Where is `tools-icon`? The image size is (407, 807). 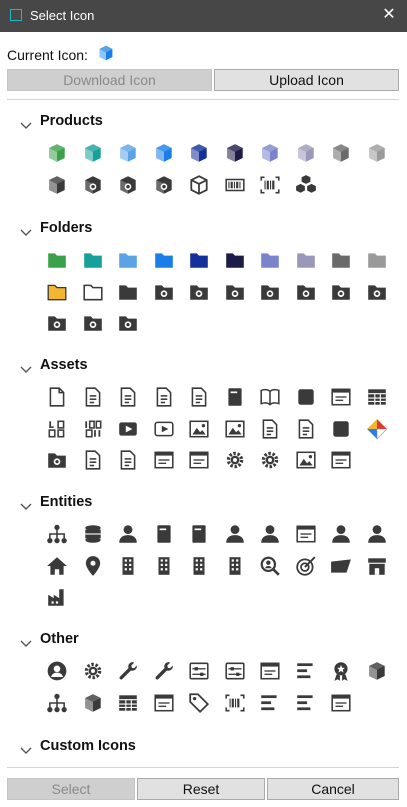 tools-icon is located at coordinates (164, 671).